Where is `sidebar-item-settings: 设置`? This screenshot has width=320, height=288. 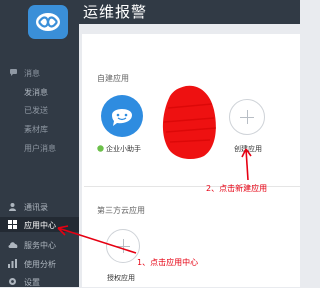
sidebar-item-settings: 设置 is located at coordinates (32, 282).